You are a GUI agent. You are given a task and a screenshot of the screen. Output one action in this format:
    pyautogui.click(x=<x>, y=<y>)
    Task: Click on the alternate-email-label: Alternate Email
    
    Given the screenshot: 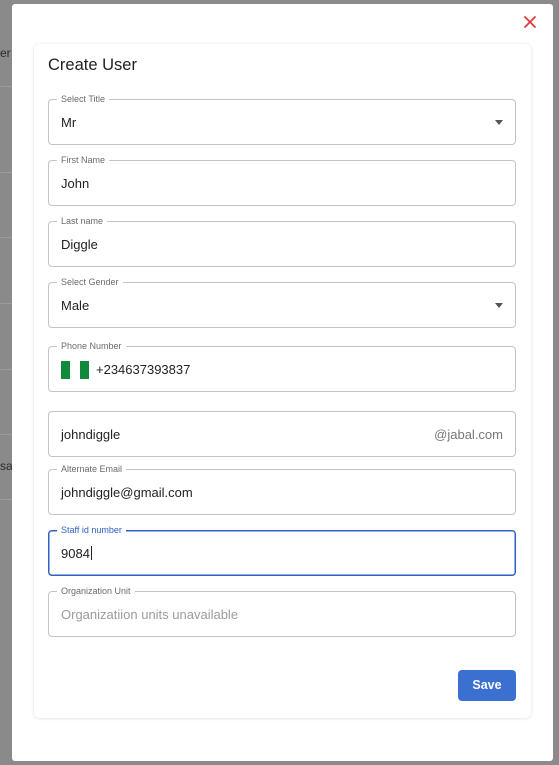 What is the action you would take?
    pyautogui.click(x=92, y=469)
    